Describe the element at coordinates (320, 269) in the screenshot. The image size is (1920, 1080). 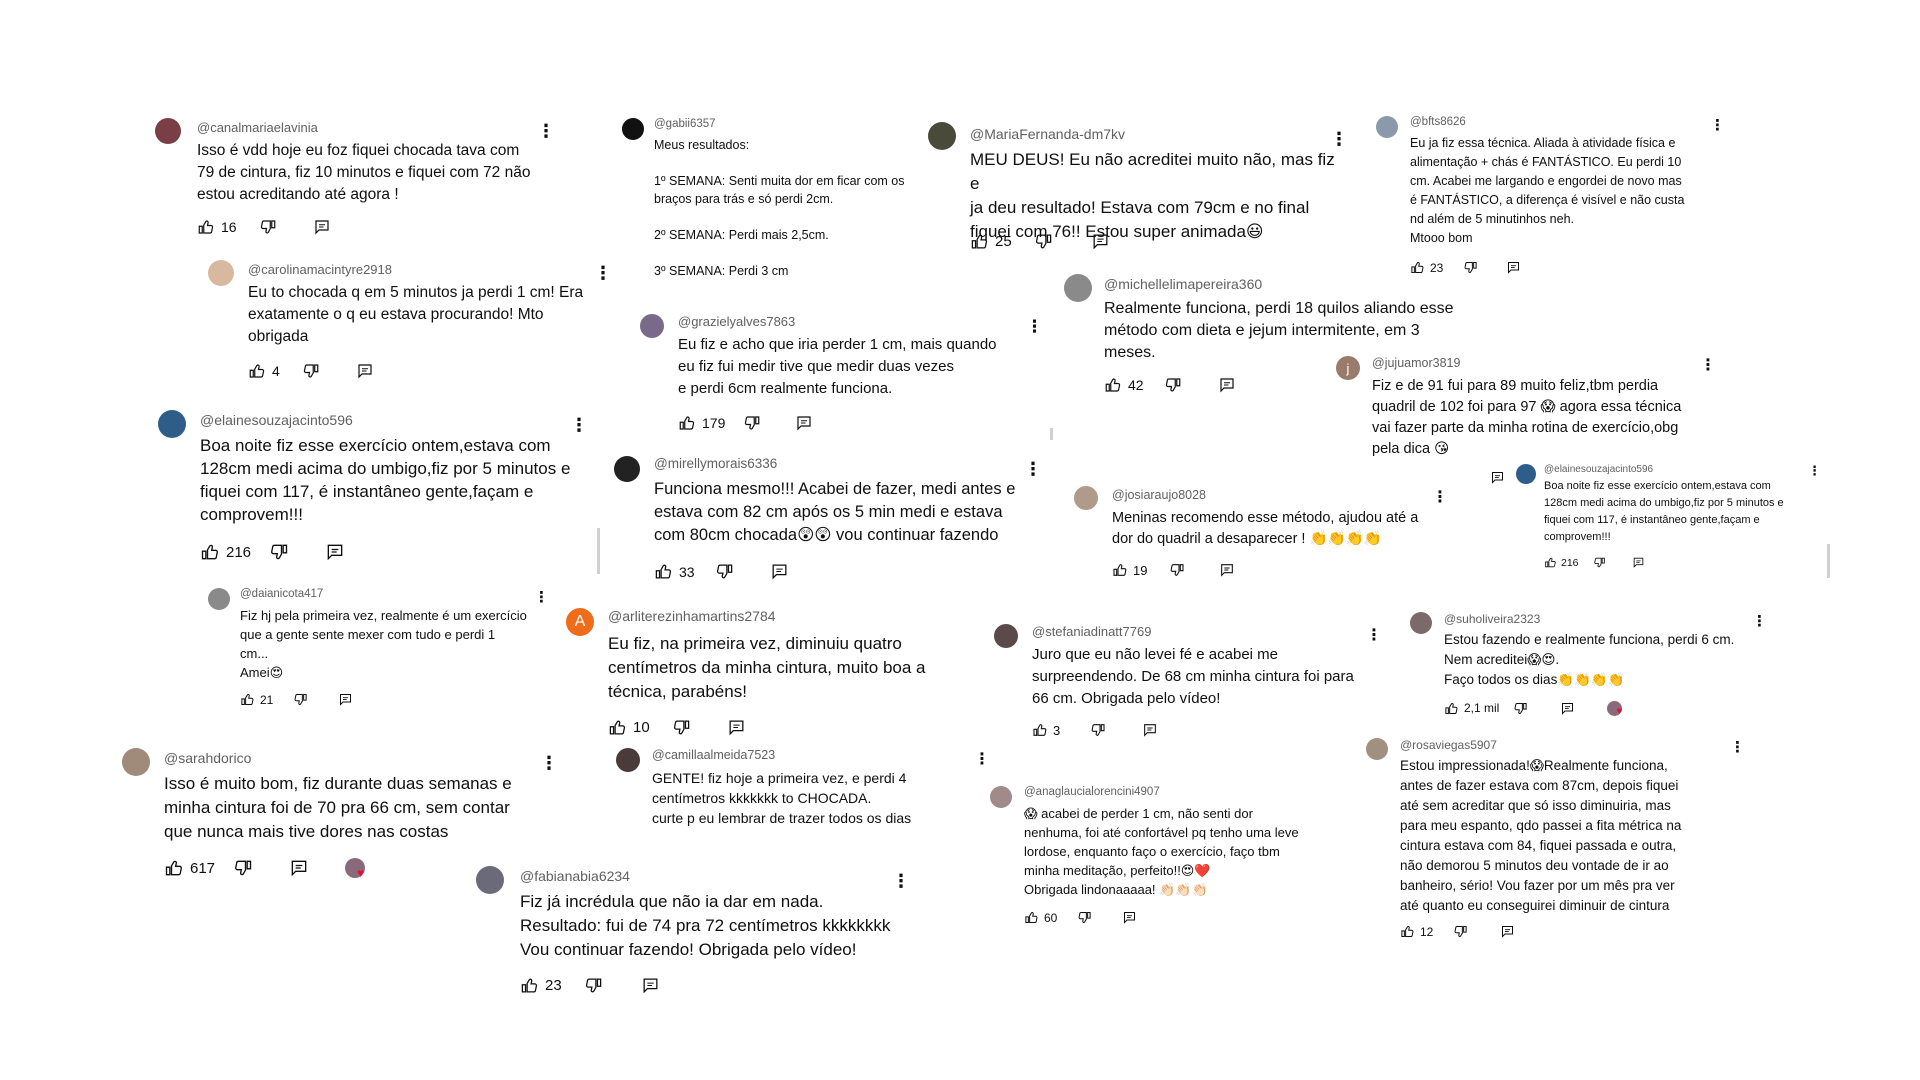
I see `comment-author: @carolinamacintyre2918` at that location.